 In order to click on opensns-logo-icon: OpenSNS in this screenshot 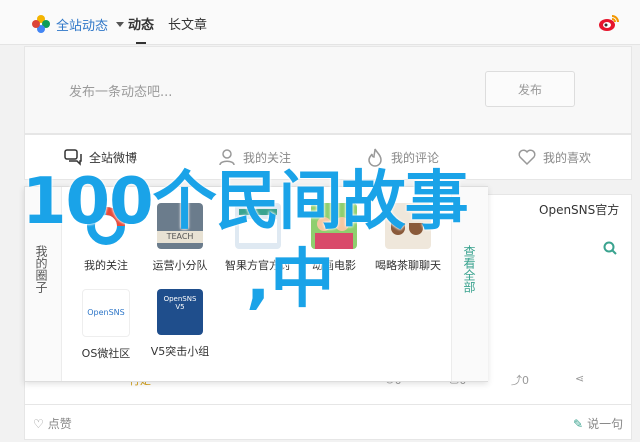, I will do `click(106, 313)`.